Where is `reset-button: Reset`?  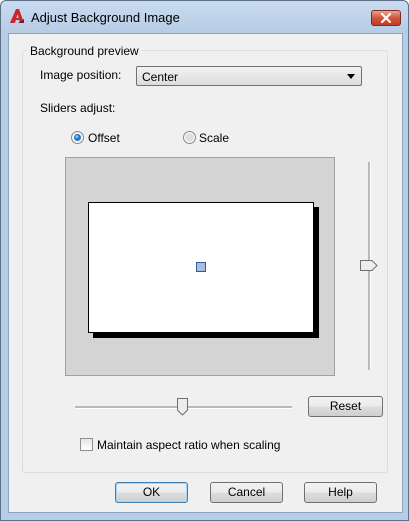 reset-button: Reset is located at coordinates (345, 406).